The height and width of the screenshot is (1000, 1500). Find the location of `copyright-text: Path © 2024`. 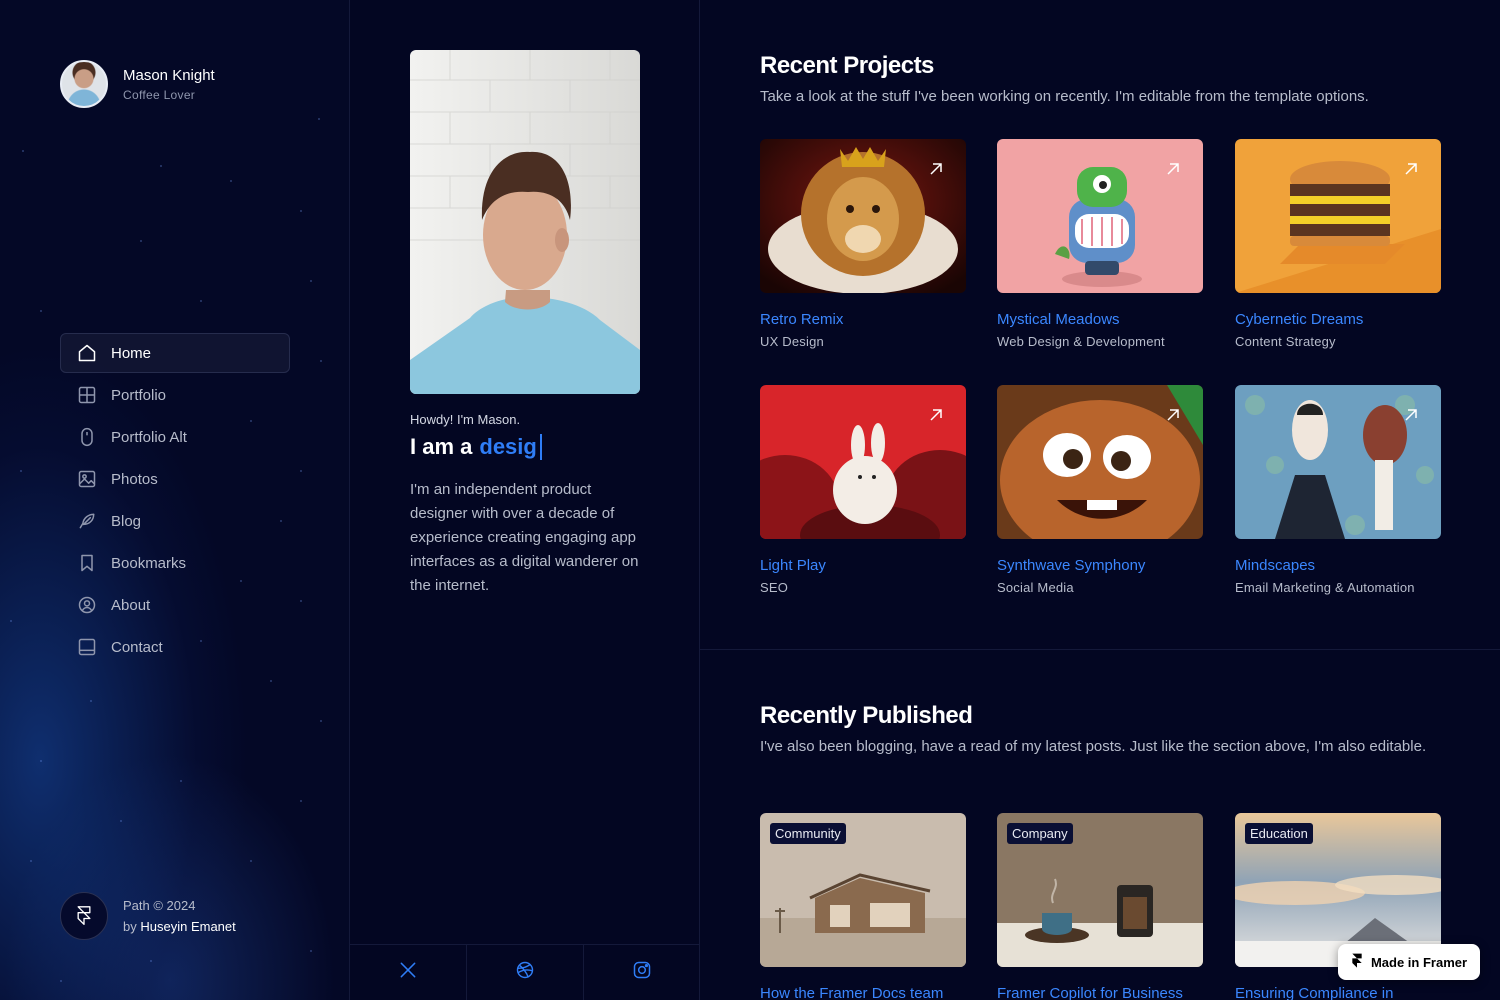

copyright-text: Path © 2024 is located at coordinates (159, 905).